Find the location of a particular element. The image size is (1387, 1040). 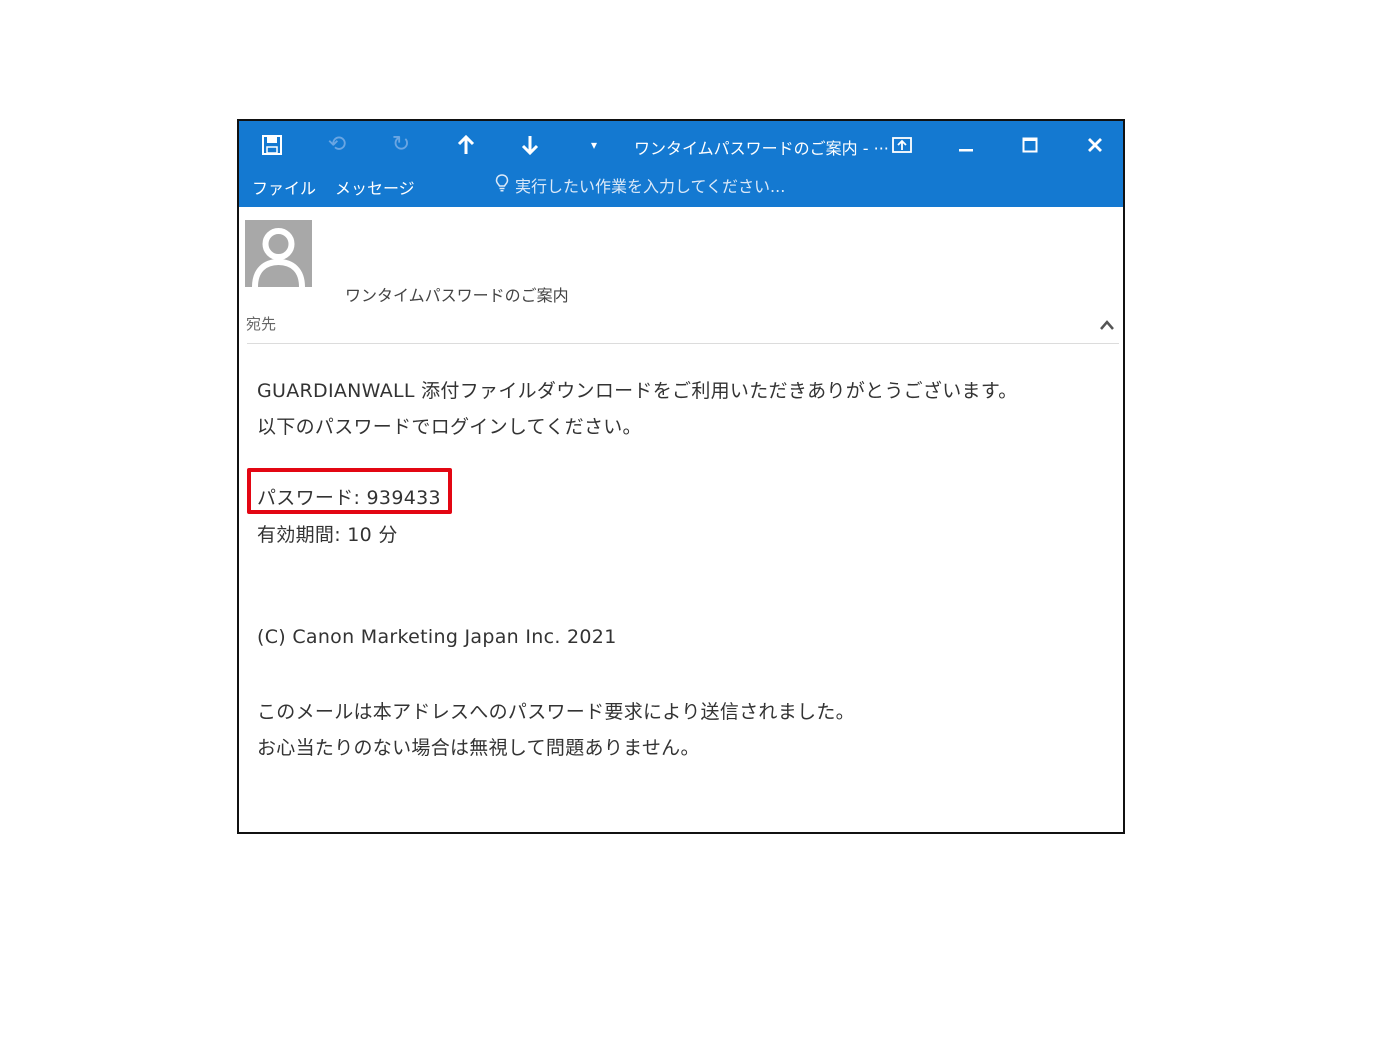

save-icon is located at coordinates (272, 145).